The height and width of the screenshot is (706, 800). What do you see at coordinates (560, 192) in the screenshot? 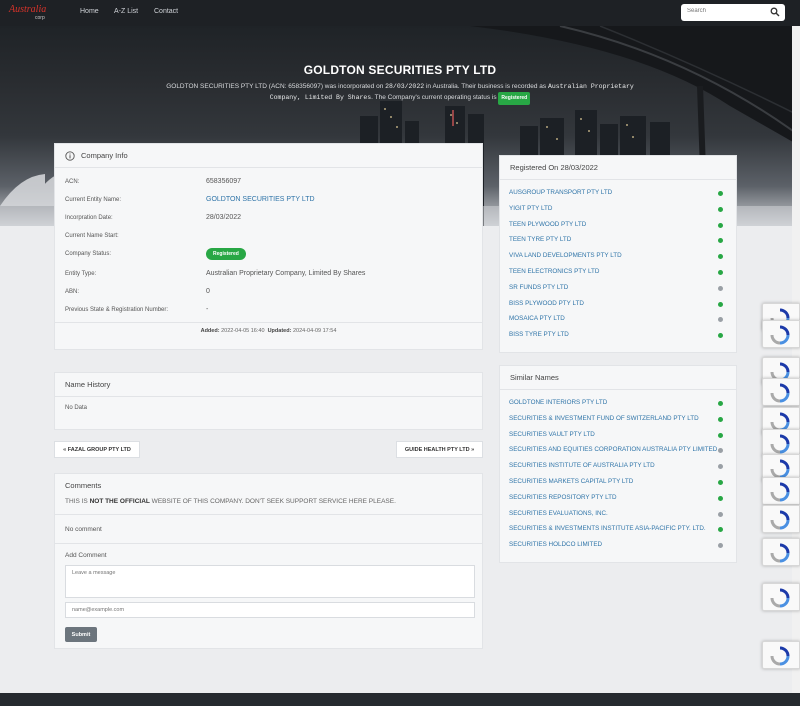
I see `company-link: AUSGROUP TRANSPORT PTY LTD` at bounding box center [560, 192].